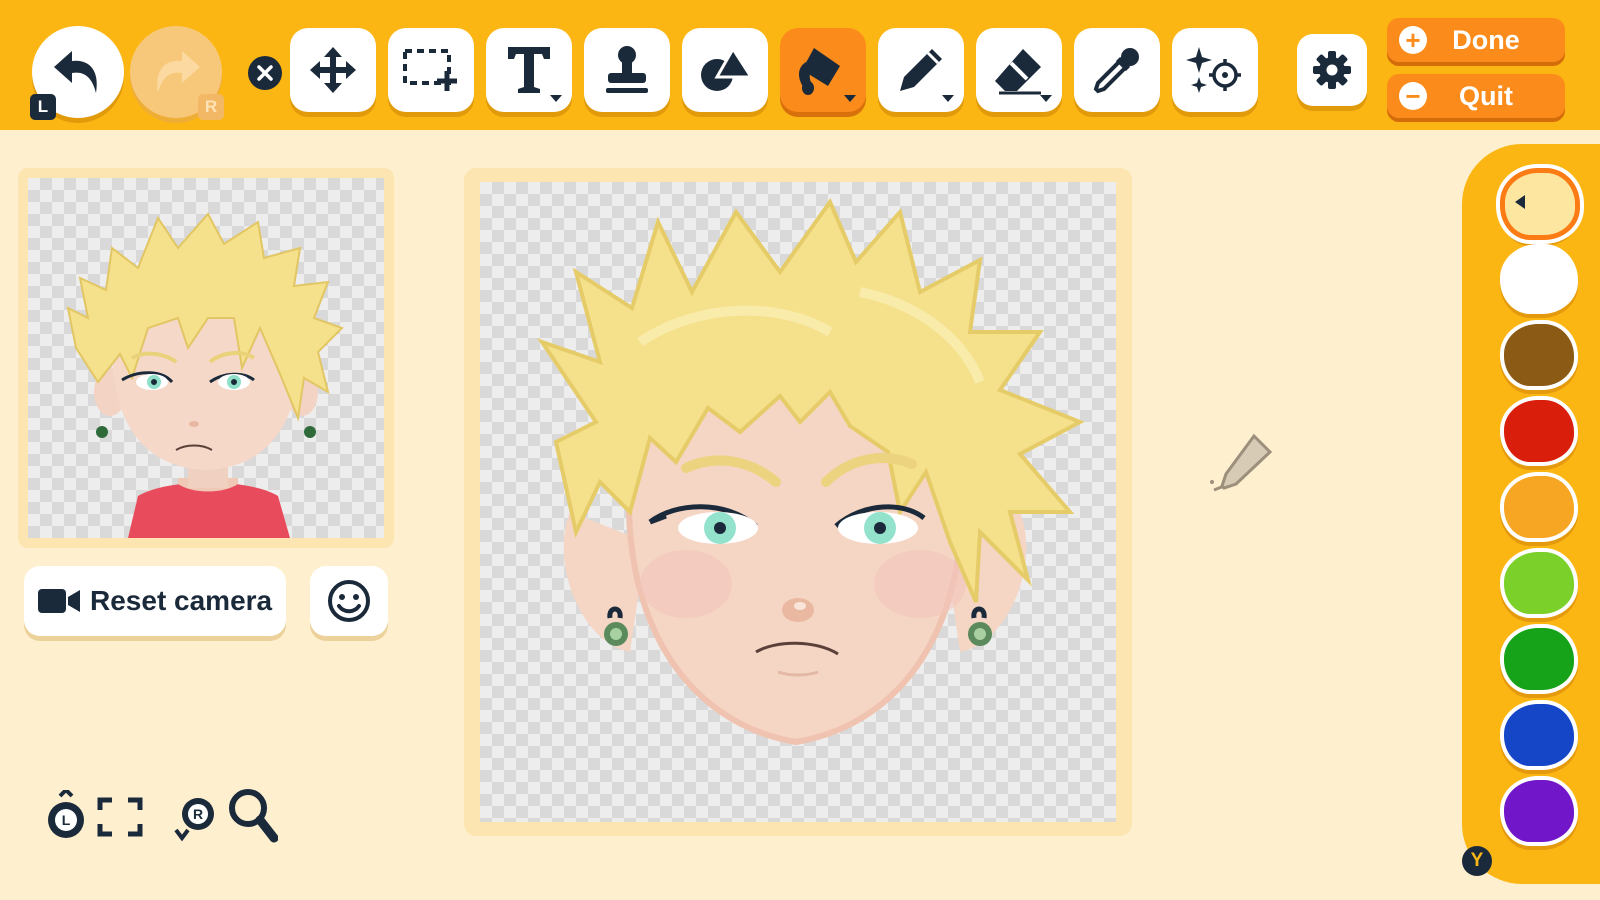 This screenshot has height=900, width=1600. What do you see at coordinates (1539, 279) in the screenshot?
I see `swatch-white` at bounding box center [1539, 279].